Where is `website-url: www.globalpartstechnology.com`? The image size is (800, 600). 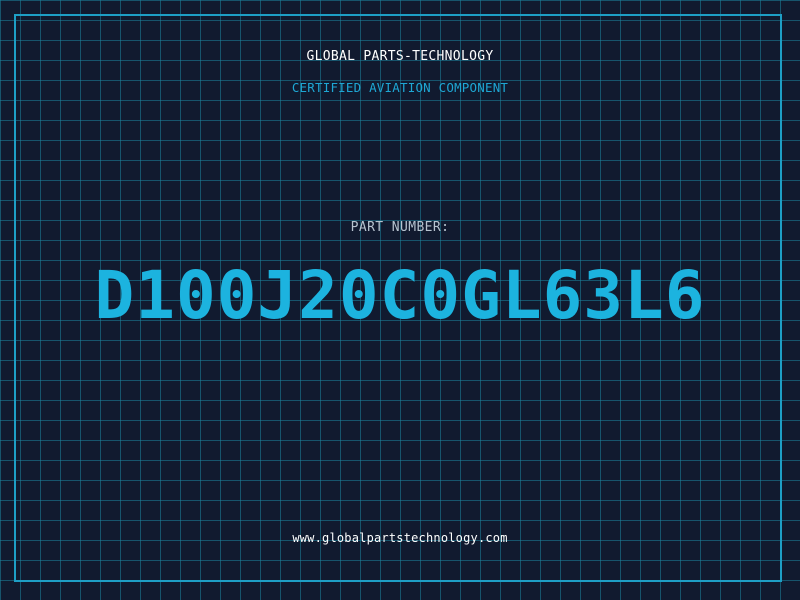 website-url: www.globalpartstechnology.com is located at coordinates (400, 538).